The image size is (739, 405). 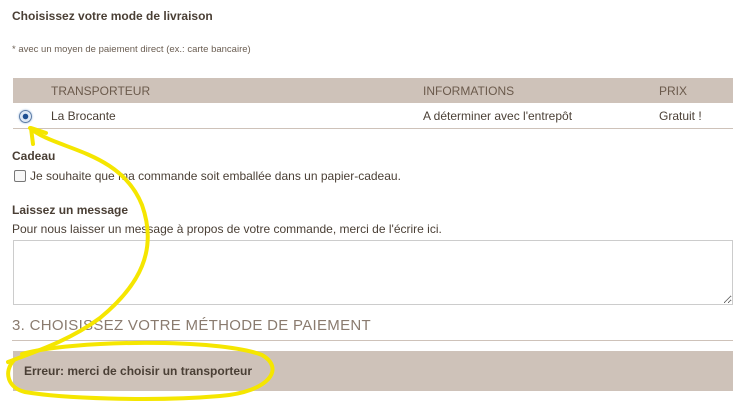 I want to click on error-banner: Erreur: merci de choisir un transporteur, so click(x=373, y=371).